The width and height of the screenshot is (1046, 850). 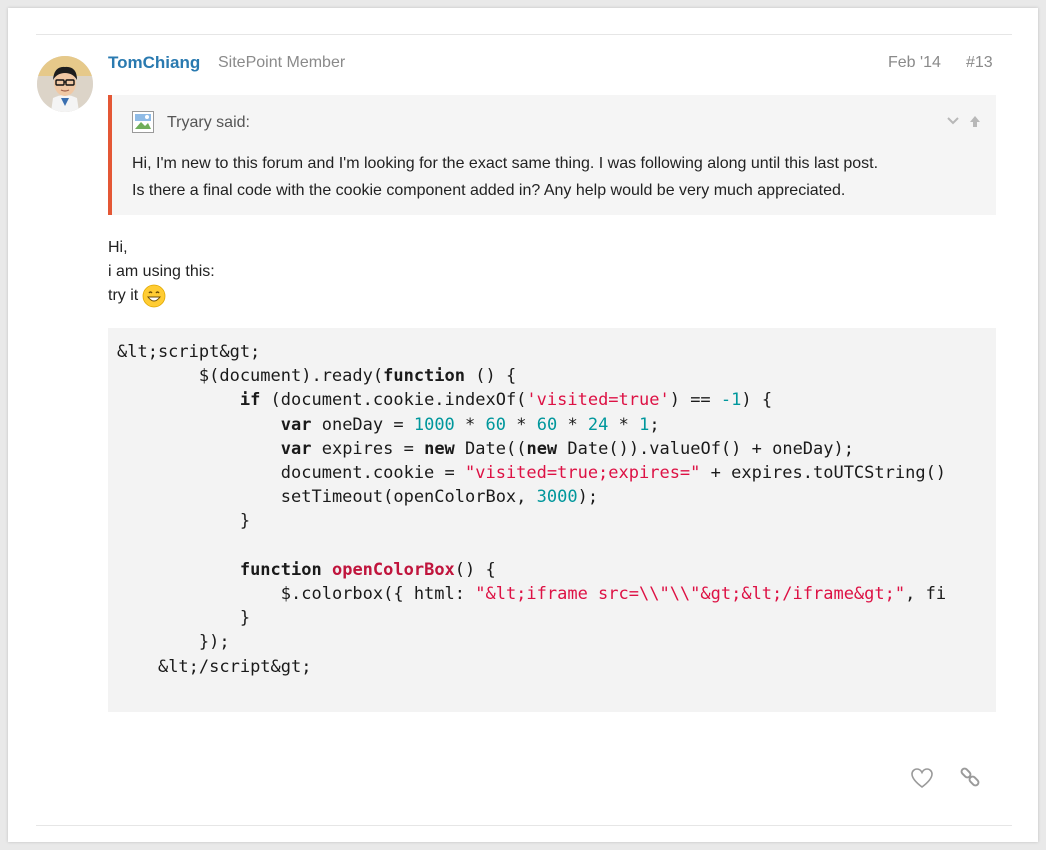 What do you see at coordinates (588, 497) in the screenshot?
I see `code-text: );` at bounding box center [588, 497].